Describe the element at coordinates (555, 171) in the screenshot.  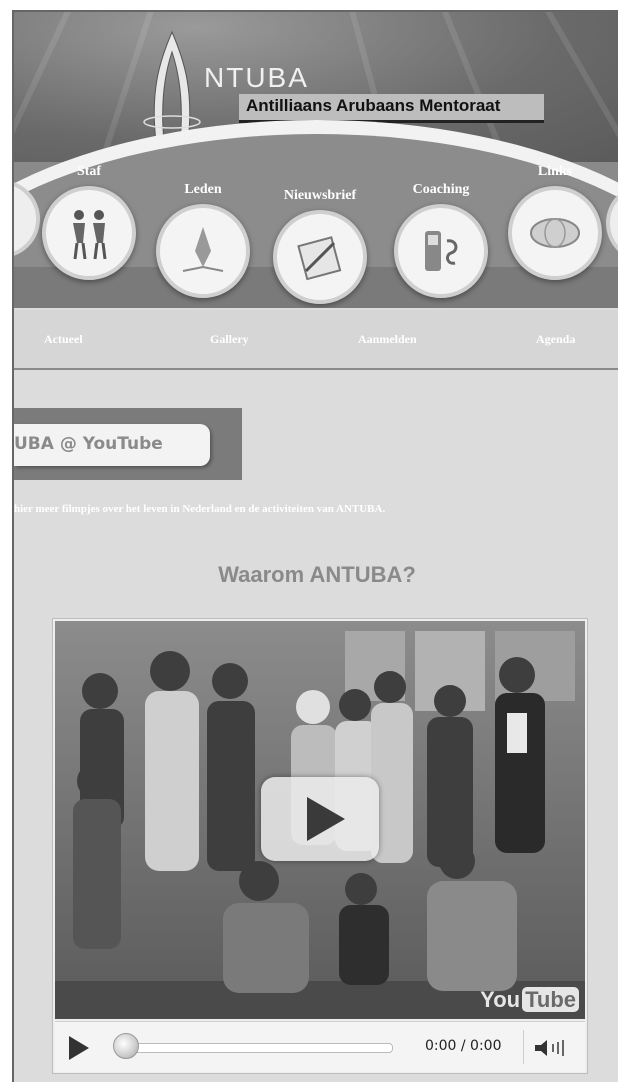
I see `nav-label-links: Links` at that location.